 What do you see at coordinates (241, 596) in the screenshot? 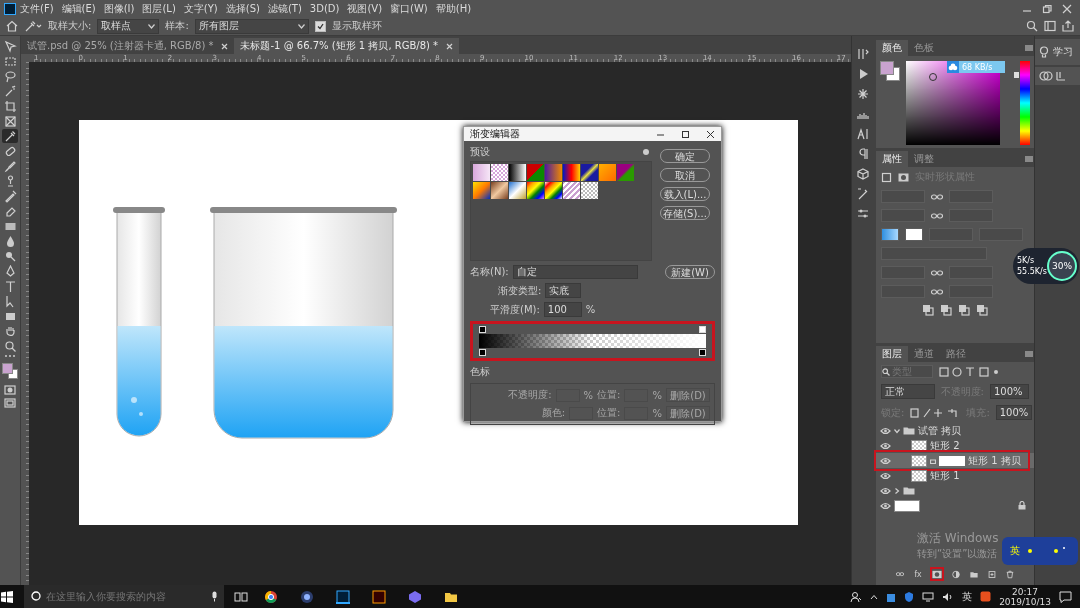
I see `task-view-icon` at bounding box center [241, 596].